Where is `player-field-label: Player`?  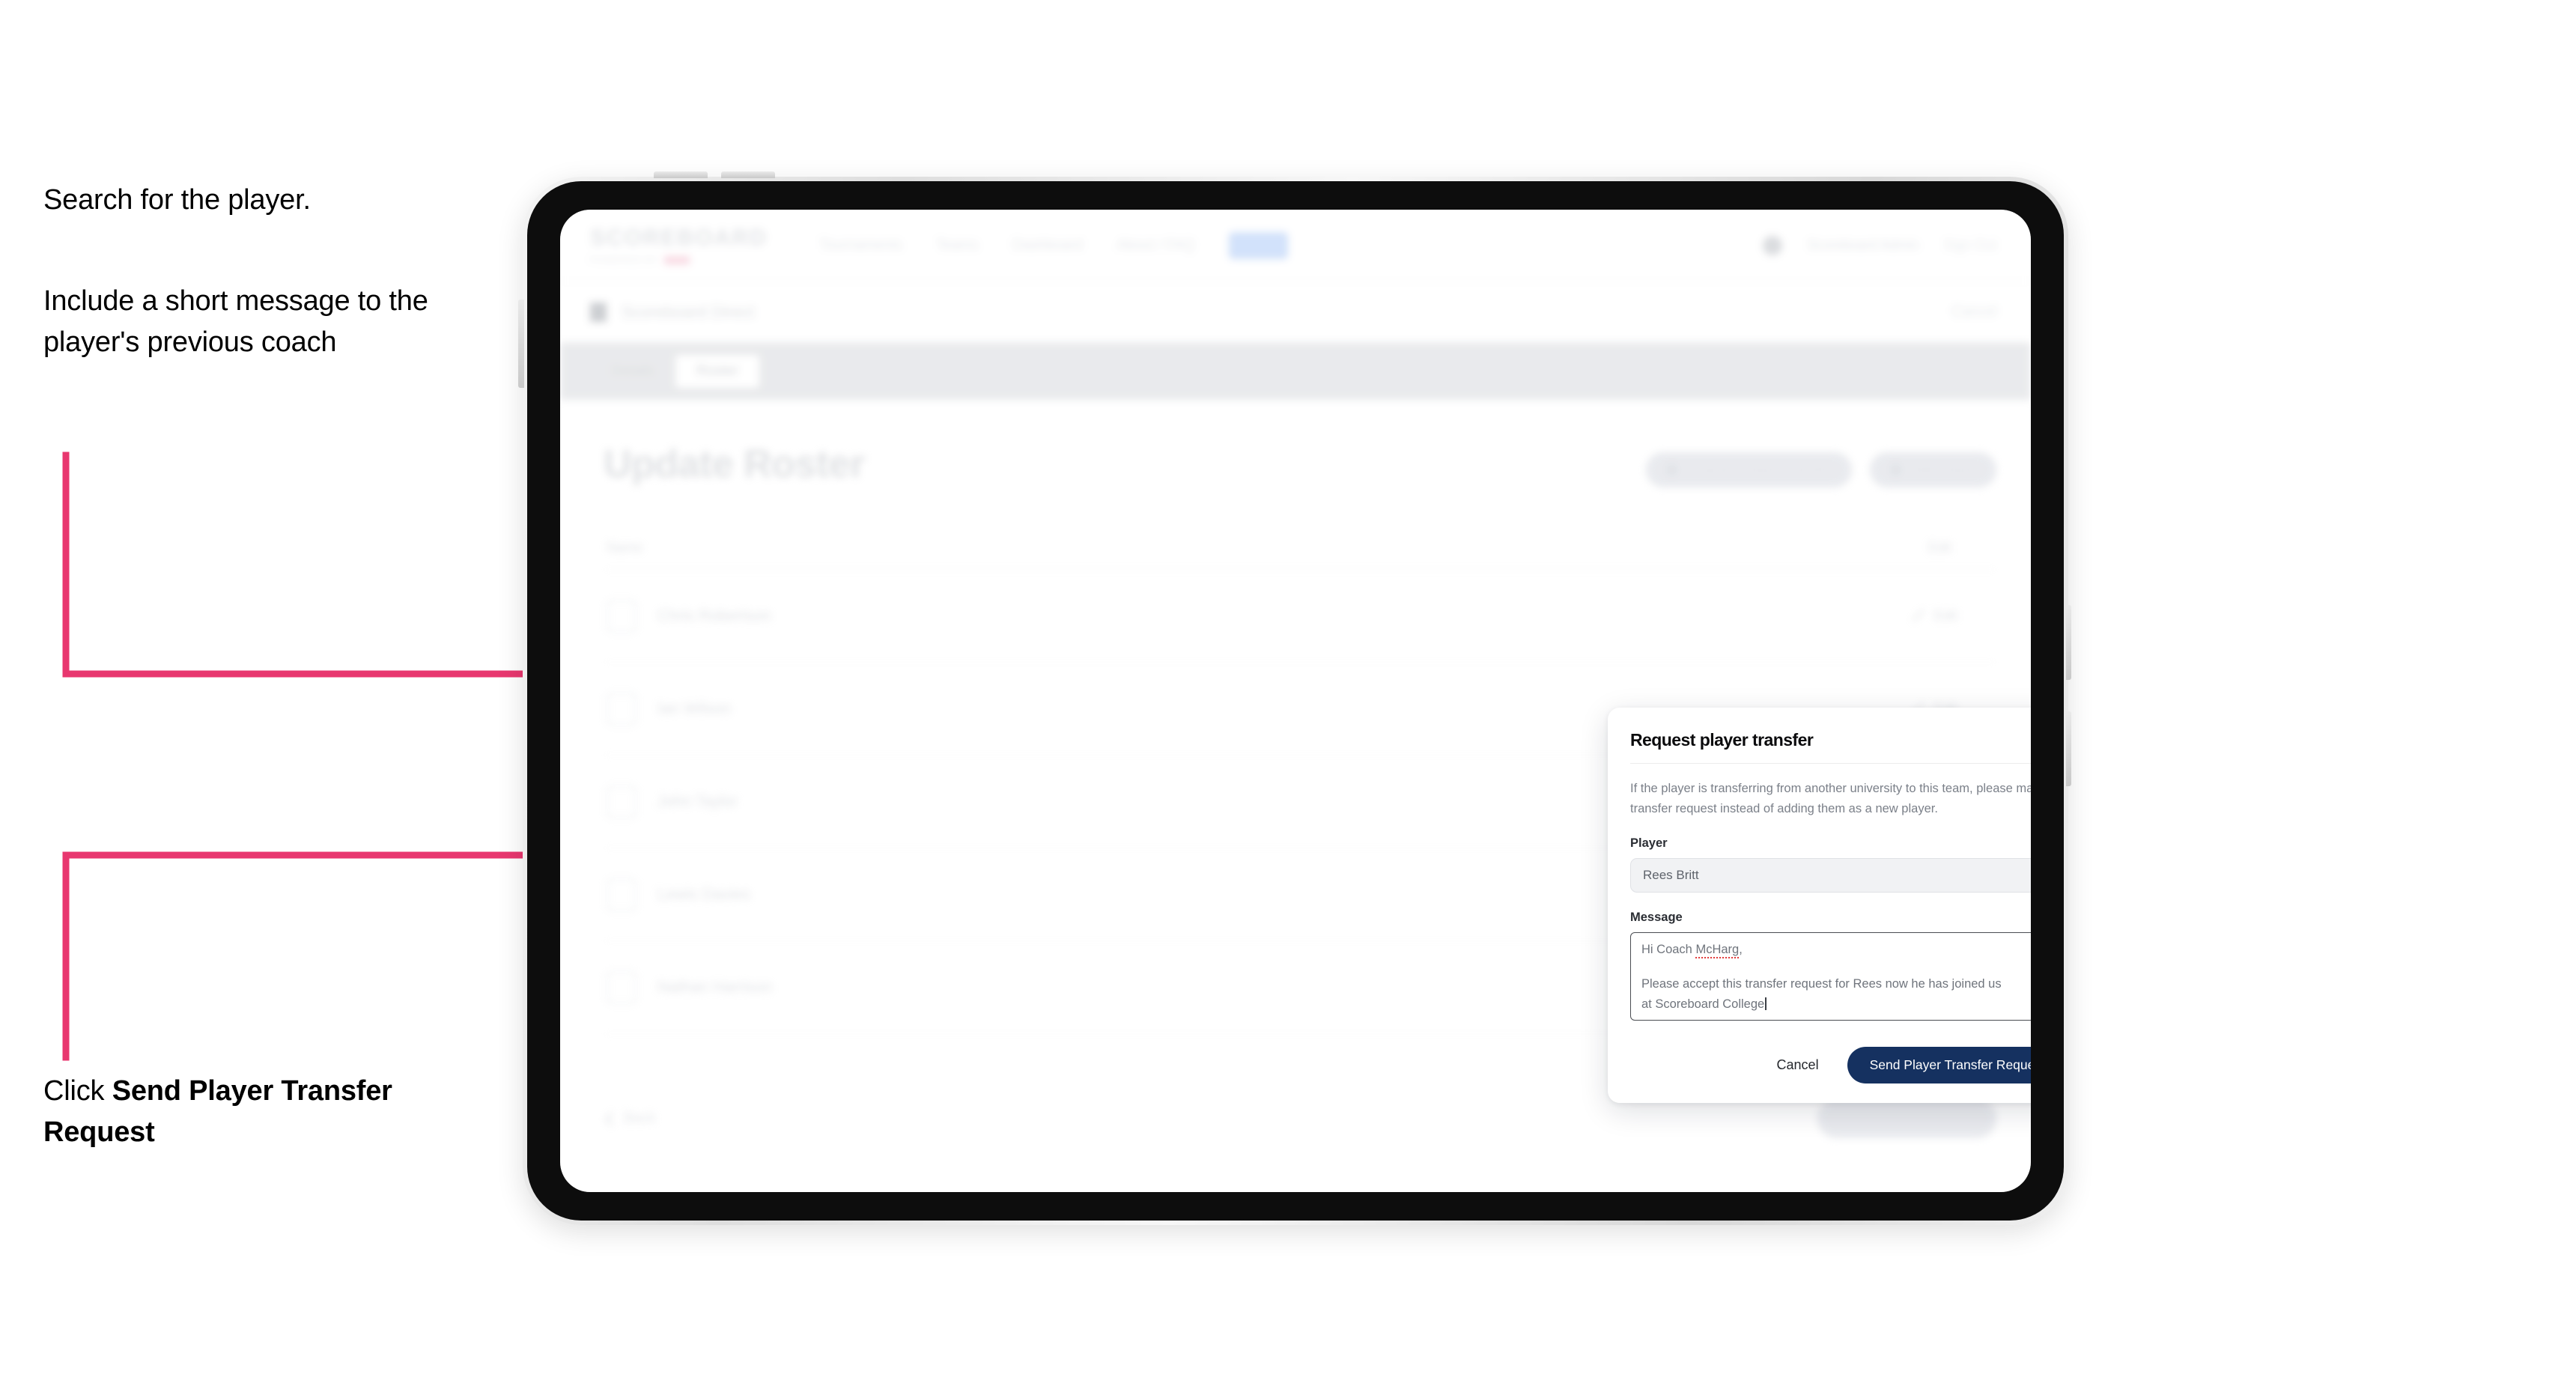
player-field-label: Player is located at coordinates (1649, 843).